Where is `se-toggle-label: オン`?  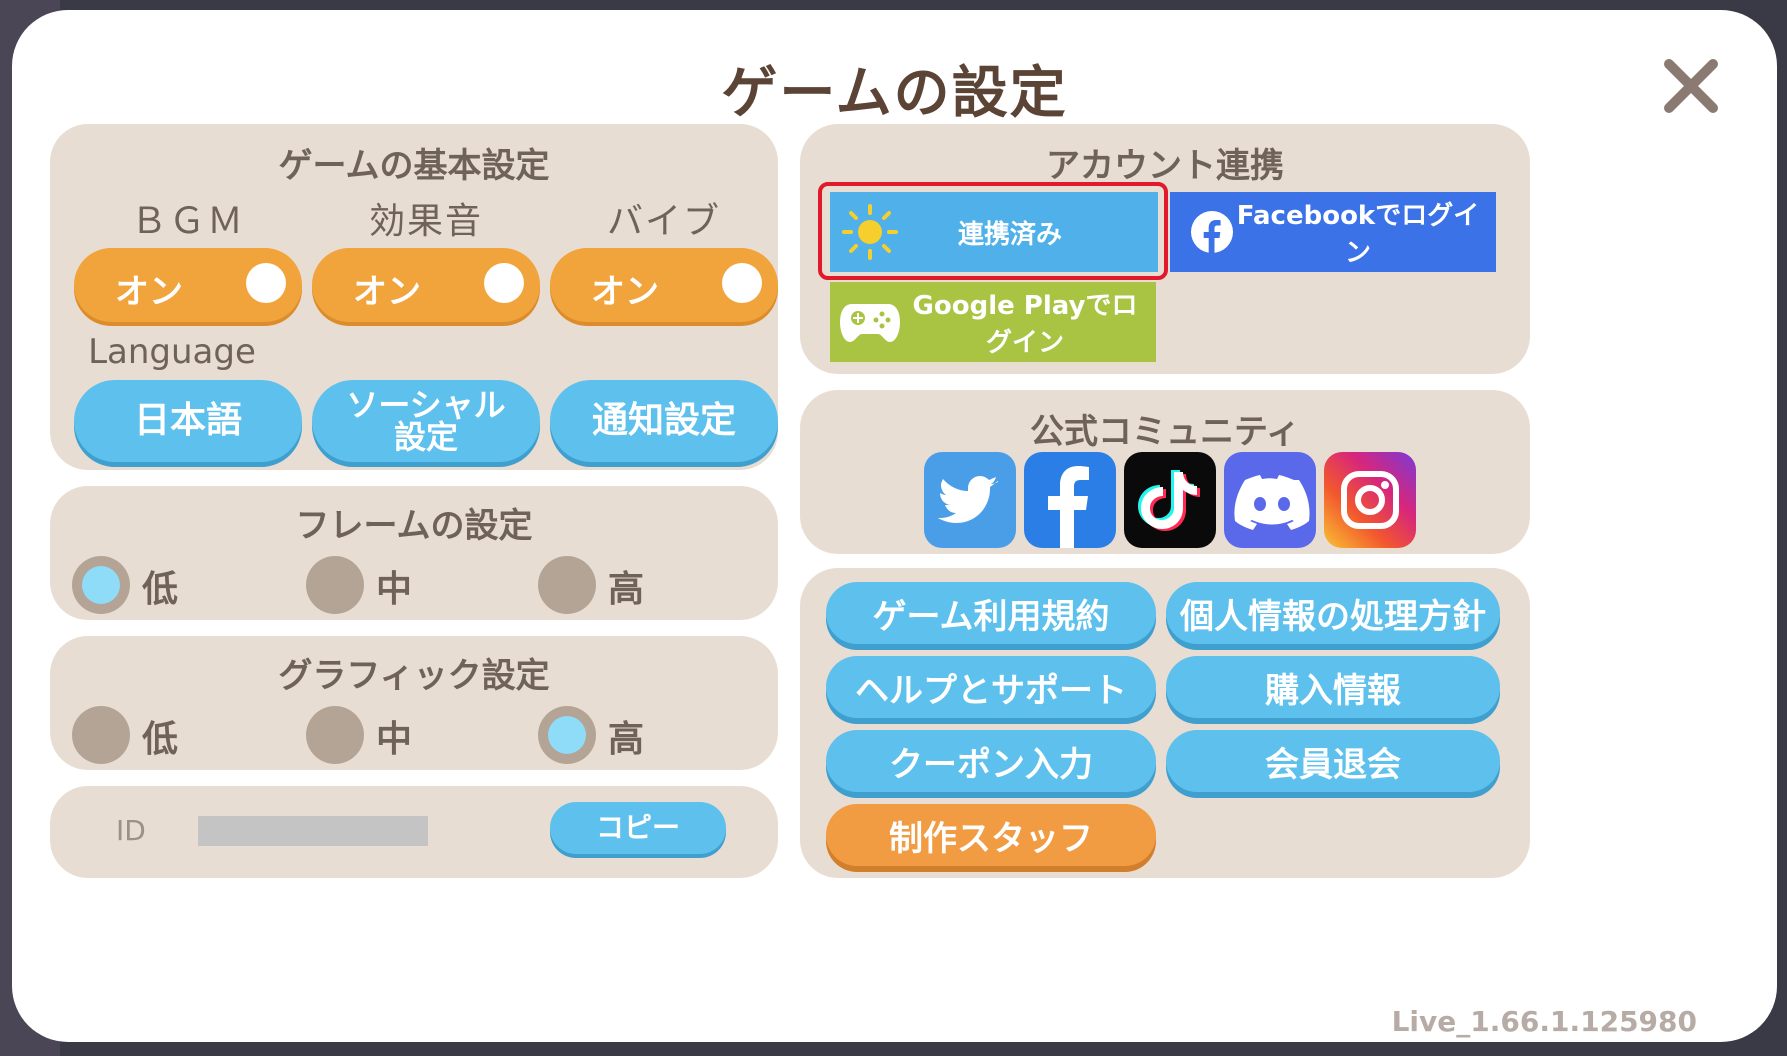 se-toggle-label: オン is located at coordinates (387, 292).